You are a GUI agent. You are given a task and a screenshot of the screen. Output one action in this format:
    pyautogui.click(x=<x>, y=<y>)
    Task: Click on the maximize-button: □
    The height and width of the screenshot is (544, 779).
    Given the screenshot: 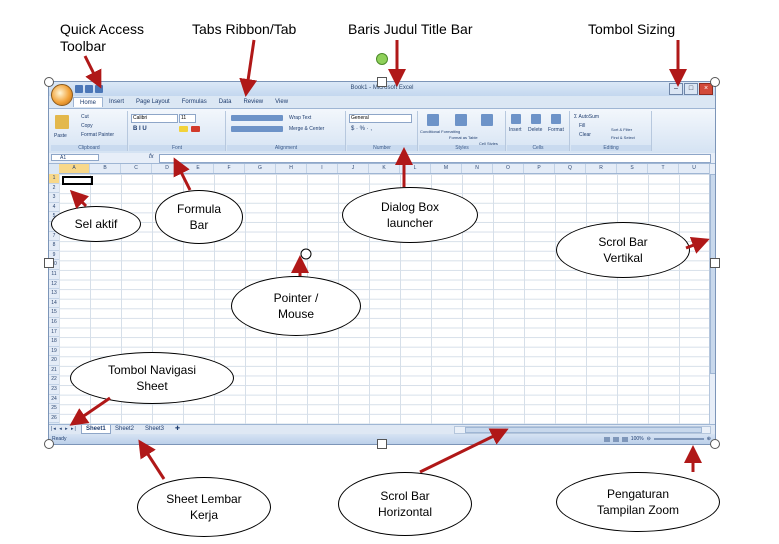 What is the action you would take?
    pyautogui.click(x=691, y=89)
    